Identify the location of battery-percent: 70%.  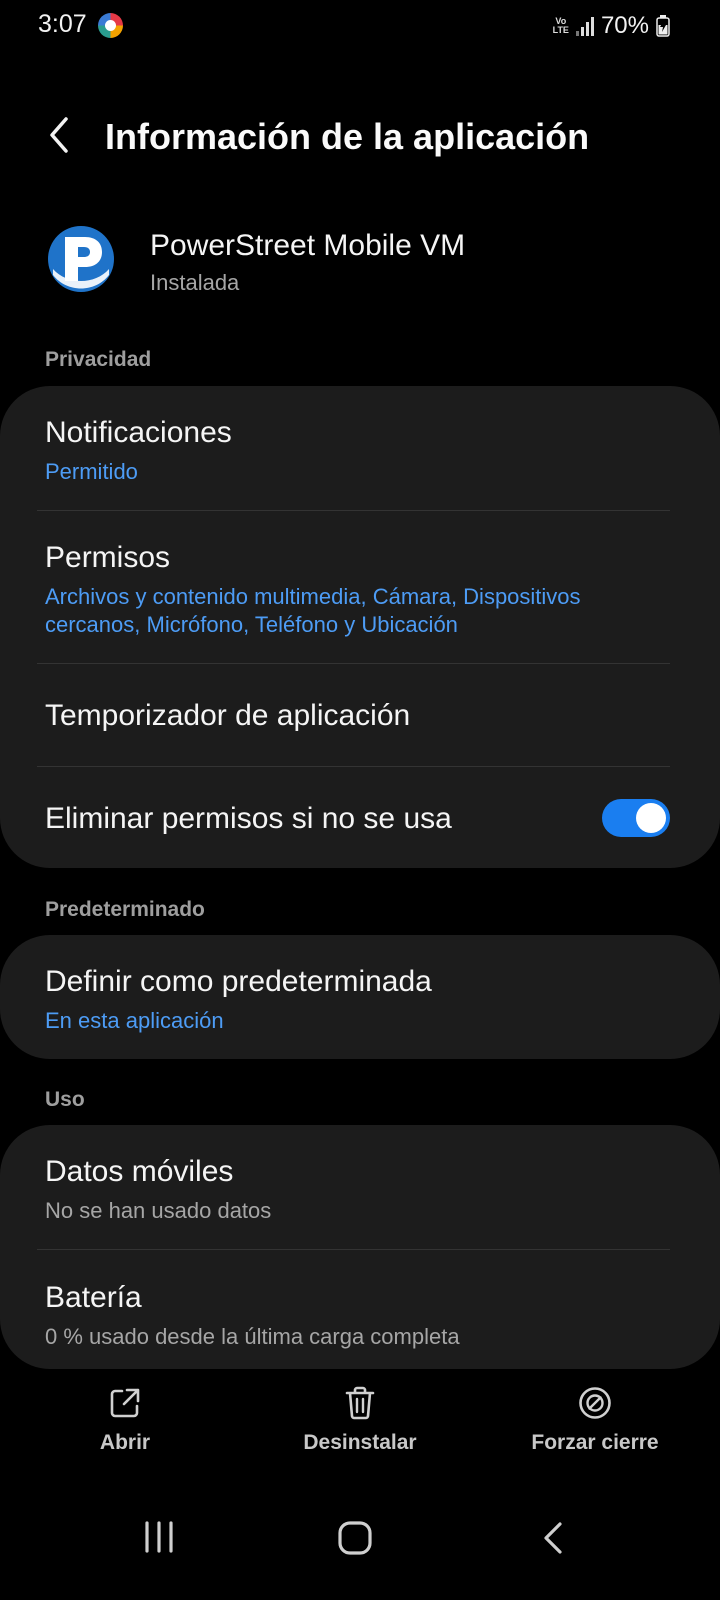
(624, 25).